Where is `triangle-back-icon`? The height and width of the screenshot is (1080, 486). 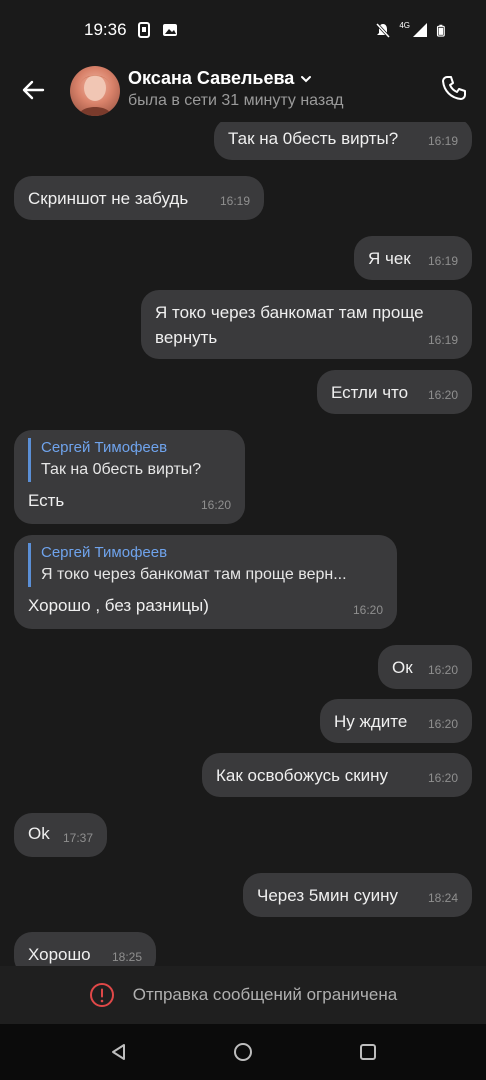
triangle-back-icon is located at coordinates (118, 1052).